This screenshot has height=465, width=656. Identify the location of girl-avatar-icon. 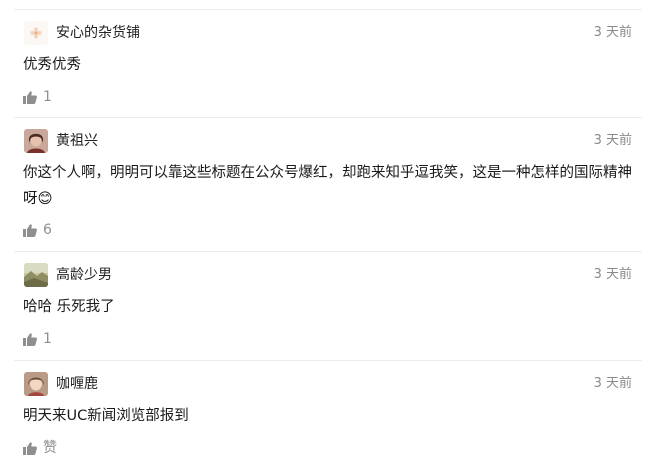
(36, 384).